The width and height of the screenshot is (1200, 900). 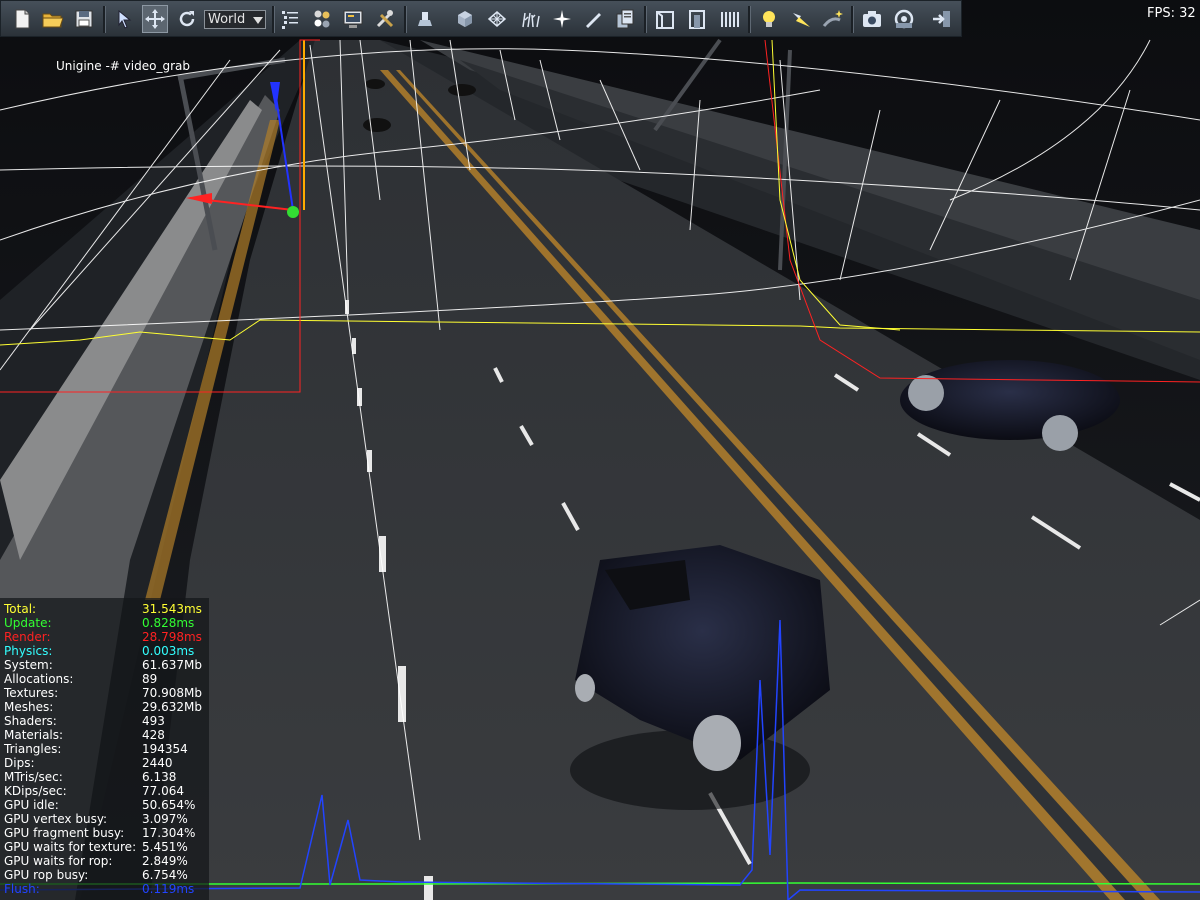 What do you see at coordinates (56, 819) in the screenshot?
I see `stat-label: GPU vertex busy:` at bounding box center [56, 819].